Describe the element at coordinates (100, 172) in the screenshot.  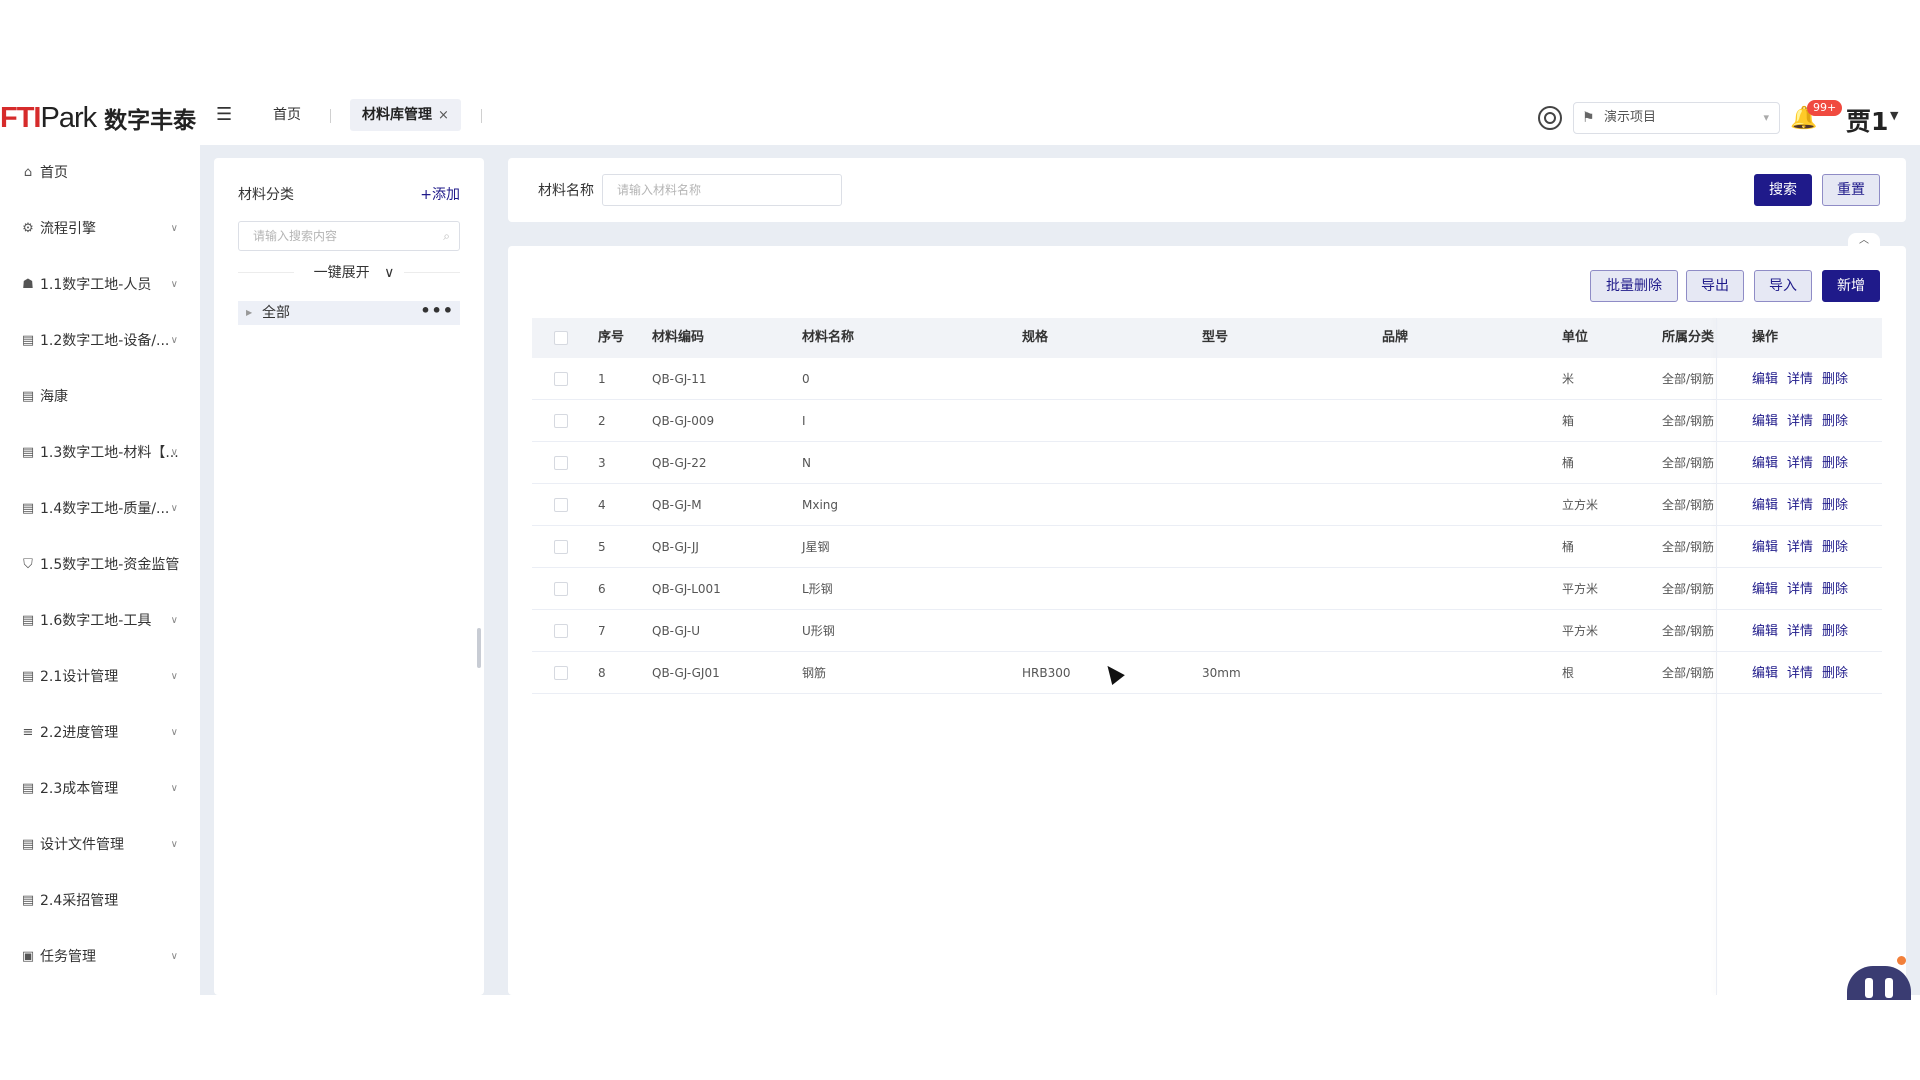
I see `sidebar-item-home: ⌂ 首页` at that location.